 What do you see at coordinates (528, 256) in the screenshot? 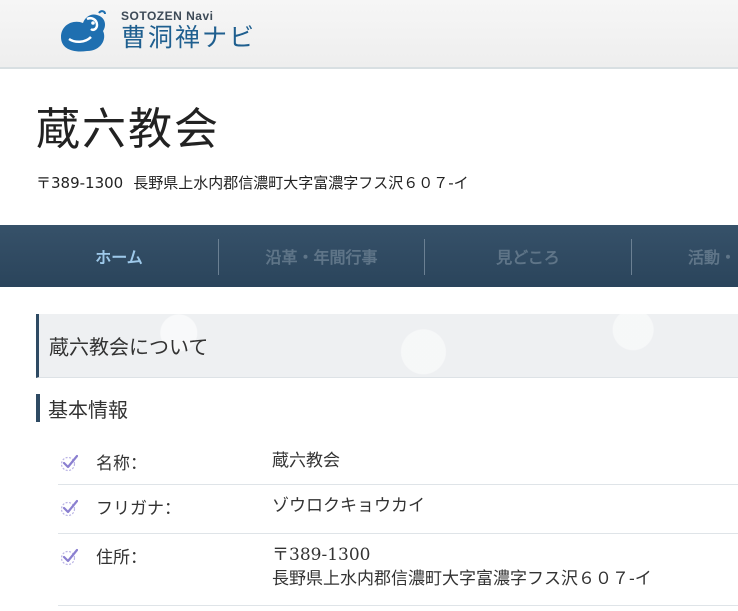
I see `nav-item-highlights: 見どころ` at bounding box center [528, 256].